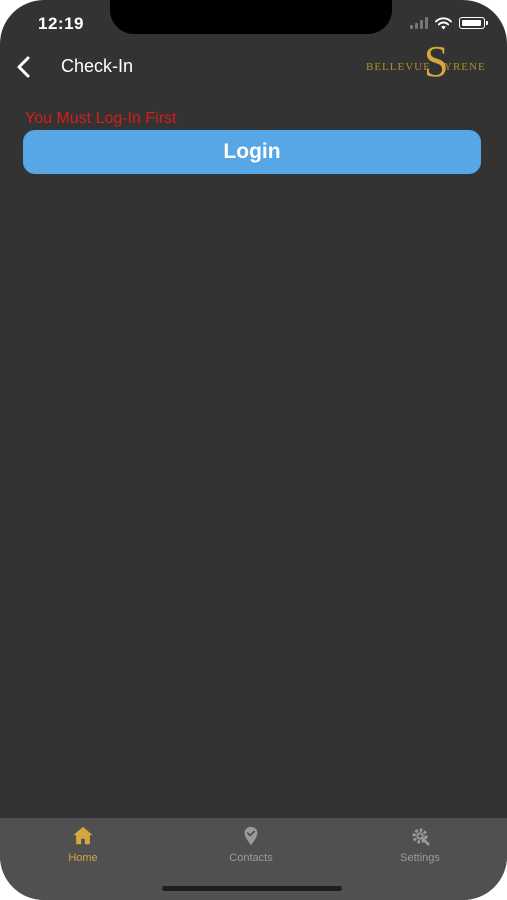  Describe the element at coordinates (420, 858) in the screenshot. I see `tab-settings-label: Settings` at that location.